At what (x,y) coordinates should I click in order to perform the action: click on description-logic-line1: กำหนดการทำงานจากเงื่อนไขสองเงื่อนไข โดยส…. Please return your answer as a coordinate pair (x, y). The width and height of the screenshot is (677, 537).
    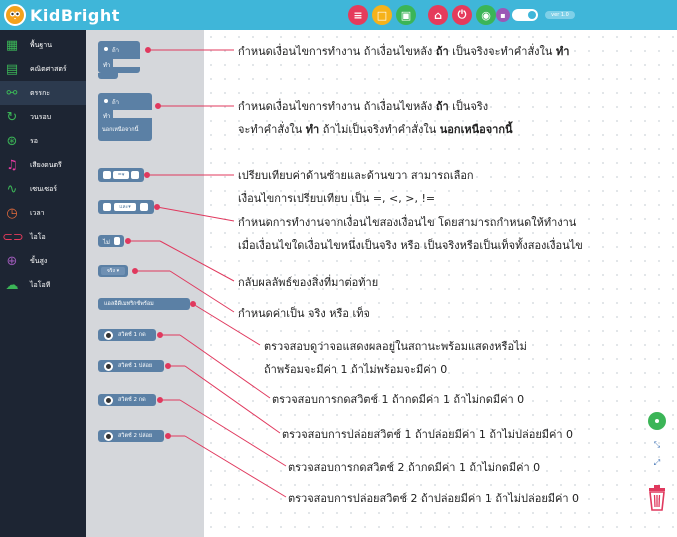
    Looking at the image, I should click on (407, 222).